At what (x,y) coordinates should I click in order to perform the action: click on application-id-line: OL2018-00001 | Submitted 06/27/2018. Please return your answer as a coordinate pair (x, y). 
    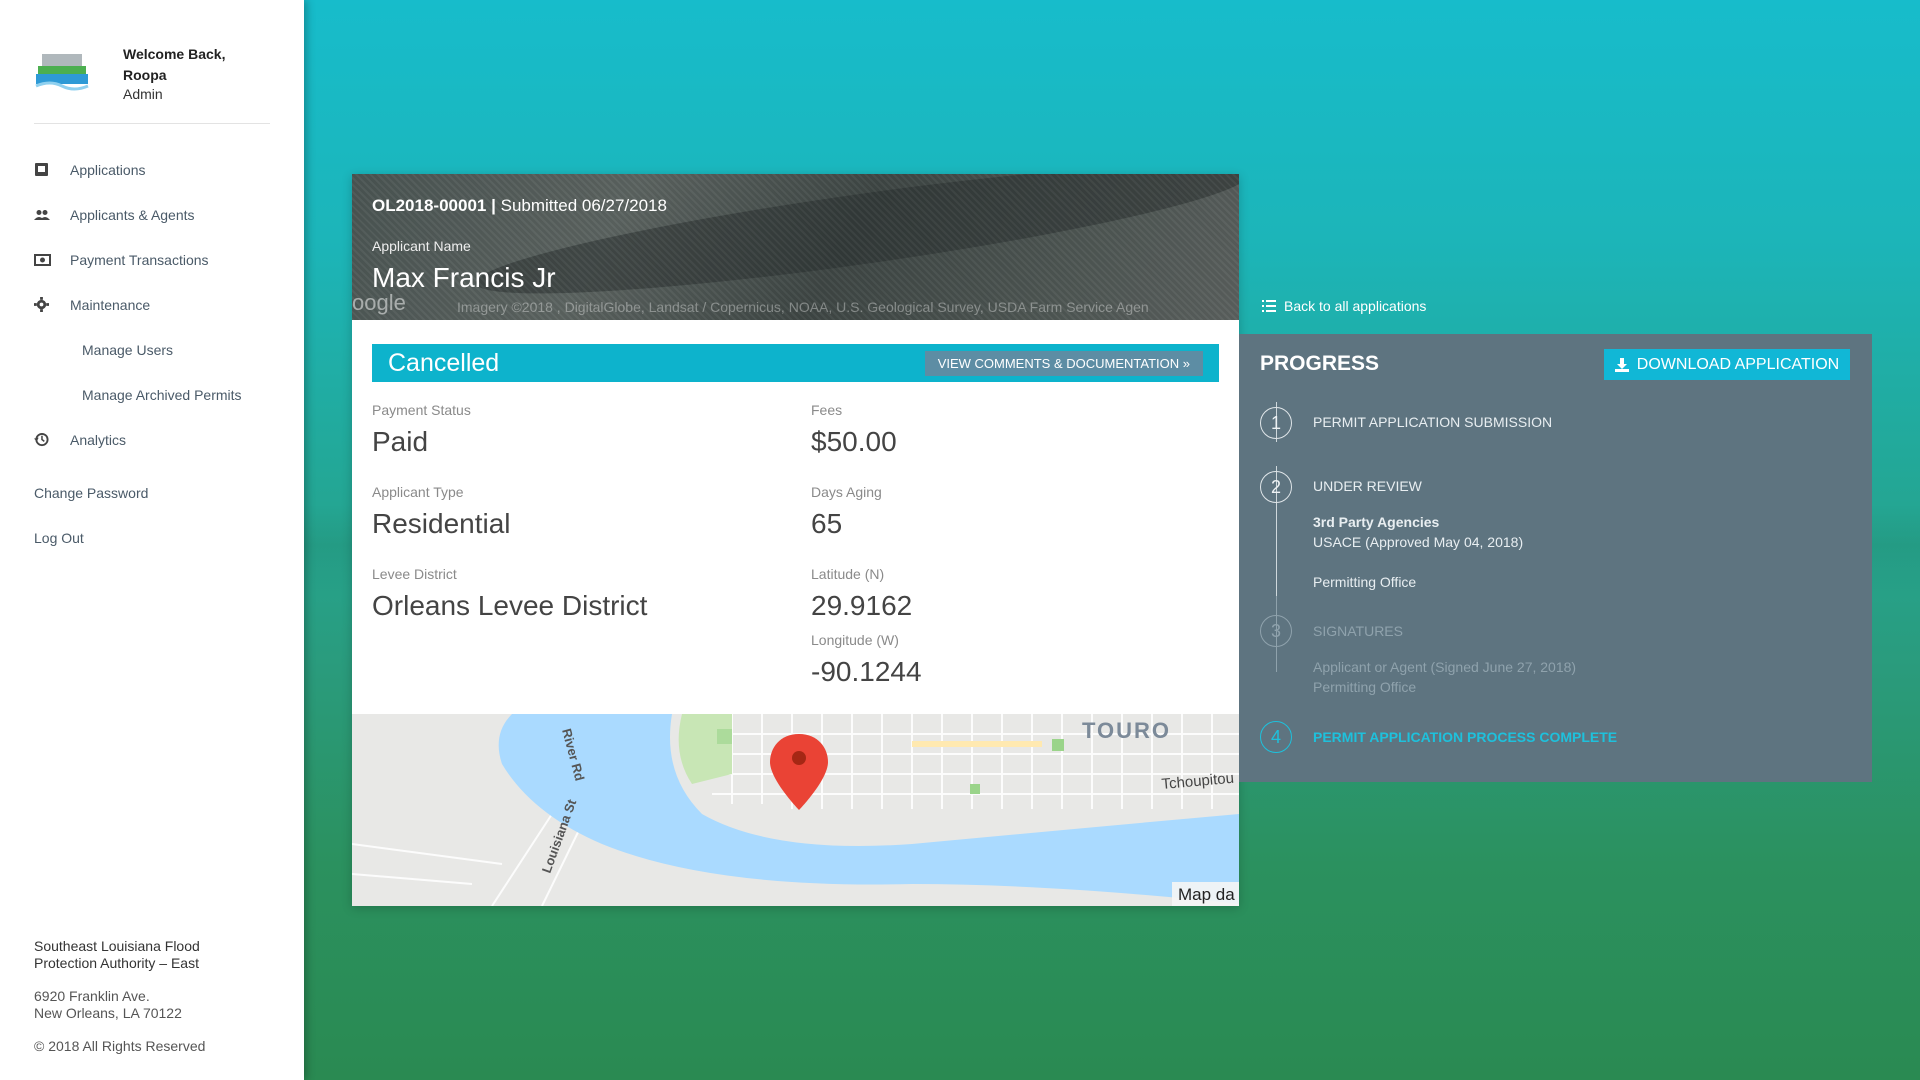
    Looking at the image, I should click on (519, 206).